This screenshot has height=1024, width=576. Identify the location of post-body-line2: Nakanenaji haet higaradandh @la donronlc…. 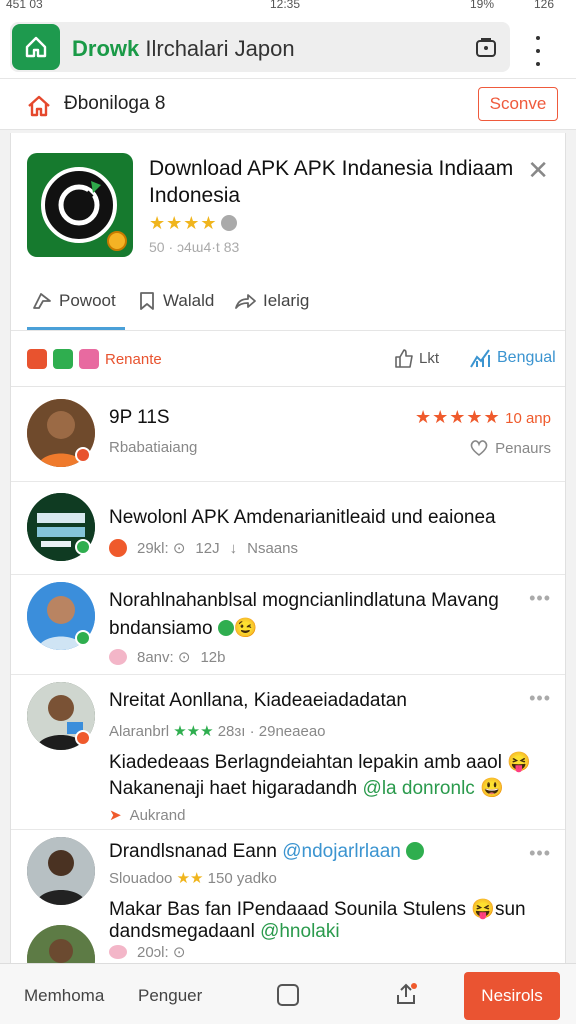
(306, 788).